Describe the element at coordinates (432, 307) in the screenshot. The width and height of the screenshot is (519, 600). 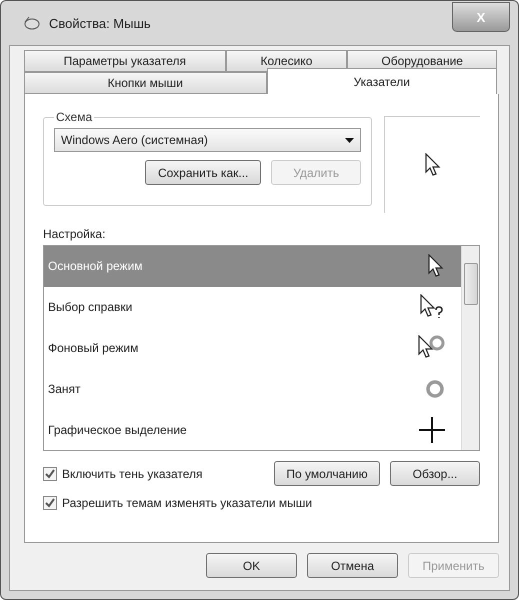
I see `help-cursor-icon` at that location.